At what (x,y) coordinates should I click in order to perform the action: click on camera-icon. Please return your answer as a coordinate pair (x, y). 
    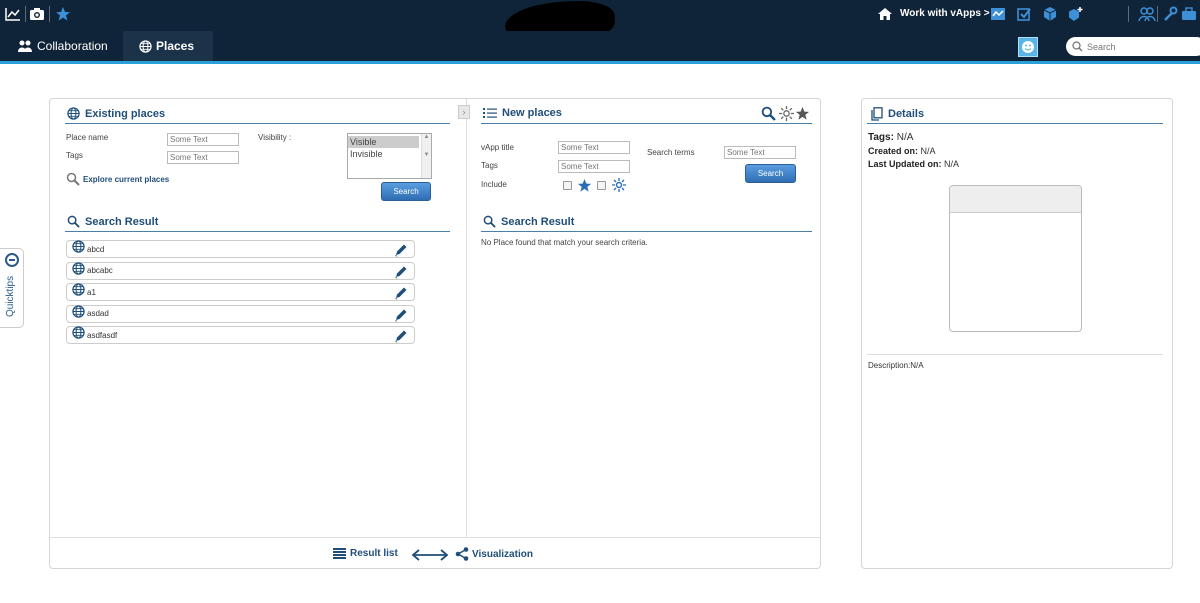
    Looking at the image, I should click on (37, 14).